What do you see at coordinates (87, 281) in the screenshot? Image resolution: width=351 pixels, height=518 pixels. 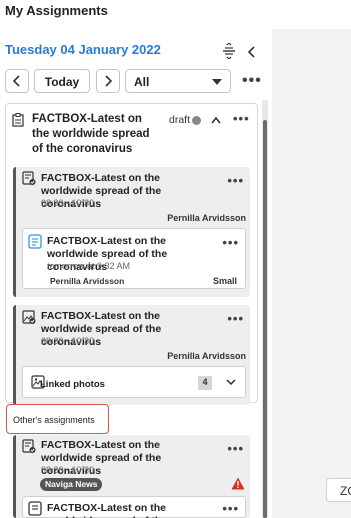 I see `deliverable-assignee: Pernilla Arvidsson` at bounding box center [87, 281].